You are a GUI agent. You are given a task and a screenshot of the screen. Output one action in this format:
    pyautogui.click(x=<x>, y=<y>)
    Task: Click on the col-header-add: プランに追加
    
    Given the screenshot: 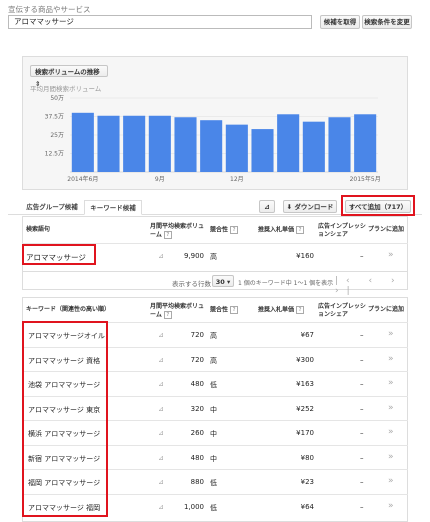 What is the action you would take?
    pyautogui.click(x=386, y=309)
    